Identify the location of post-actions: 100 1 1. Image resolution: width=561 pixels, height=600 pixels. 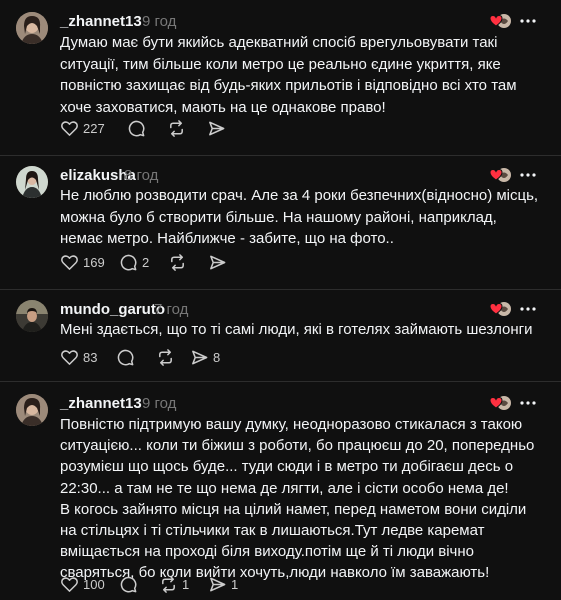
(154, 584).